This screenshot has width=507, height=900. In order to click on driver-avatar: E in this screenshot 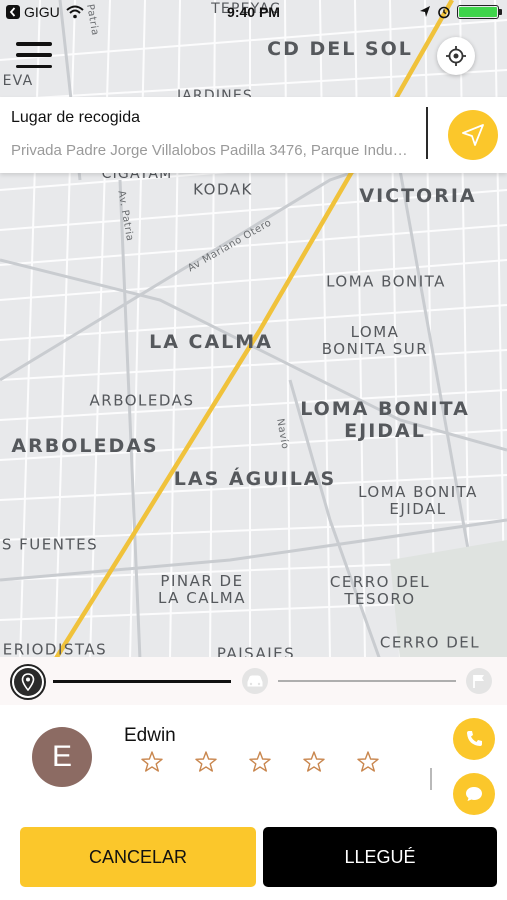, I will do `click(62, 757)`.